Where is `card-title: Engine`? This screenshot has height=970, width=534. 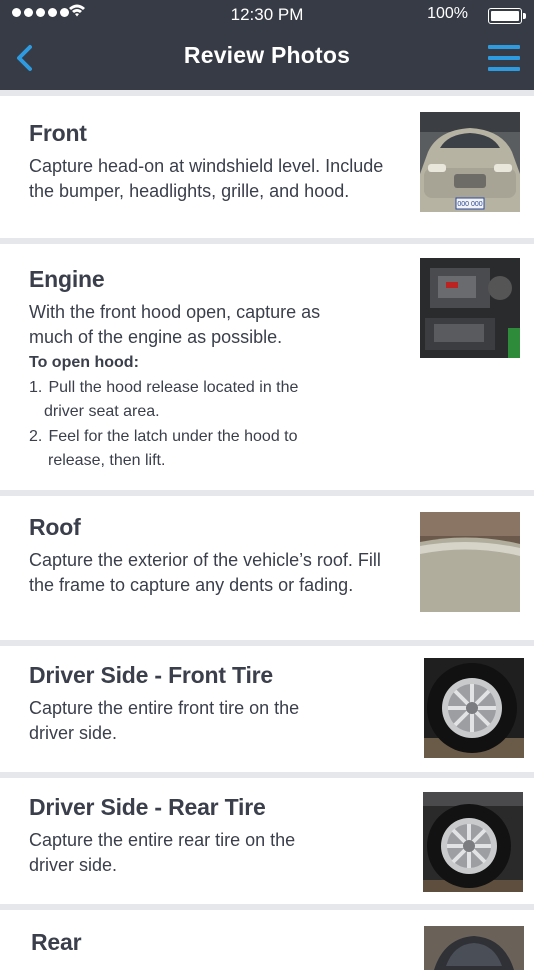
card-title: Engine is located at coordinates (67, 279).